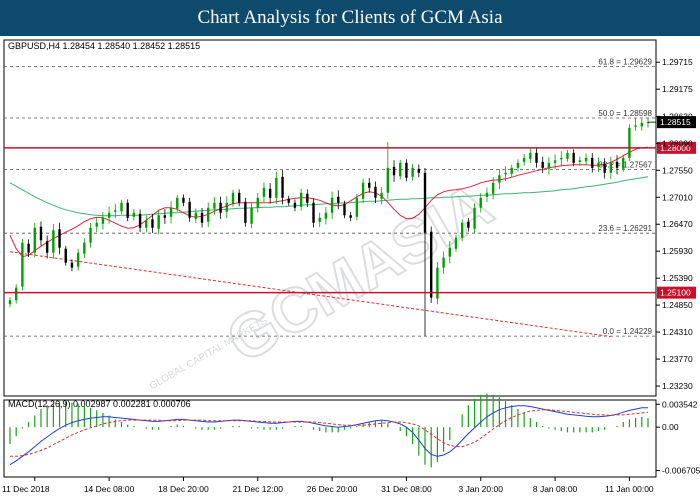 This screenshot has height=500, width=700. What do you see at coordinates (677, 224) in the screenshot?
I see `price-tick-label: 1.26470` at bounding box center [677, 224].